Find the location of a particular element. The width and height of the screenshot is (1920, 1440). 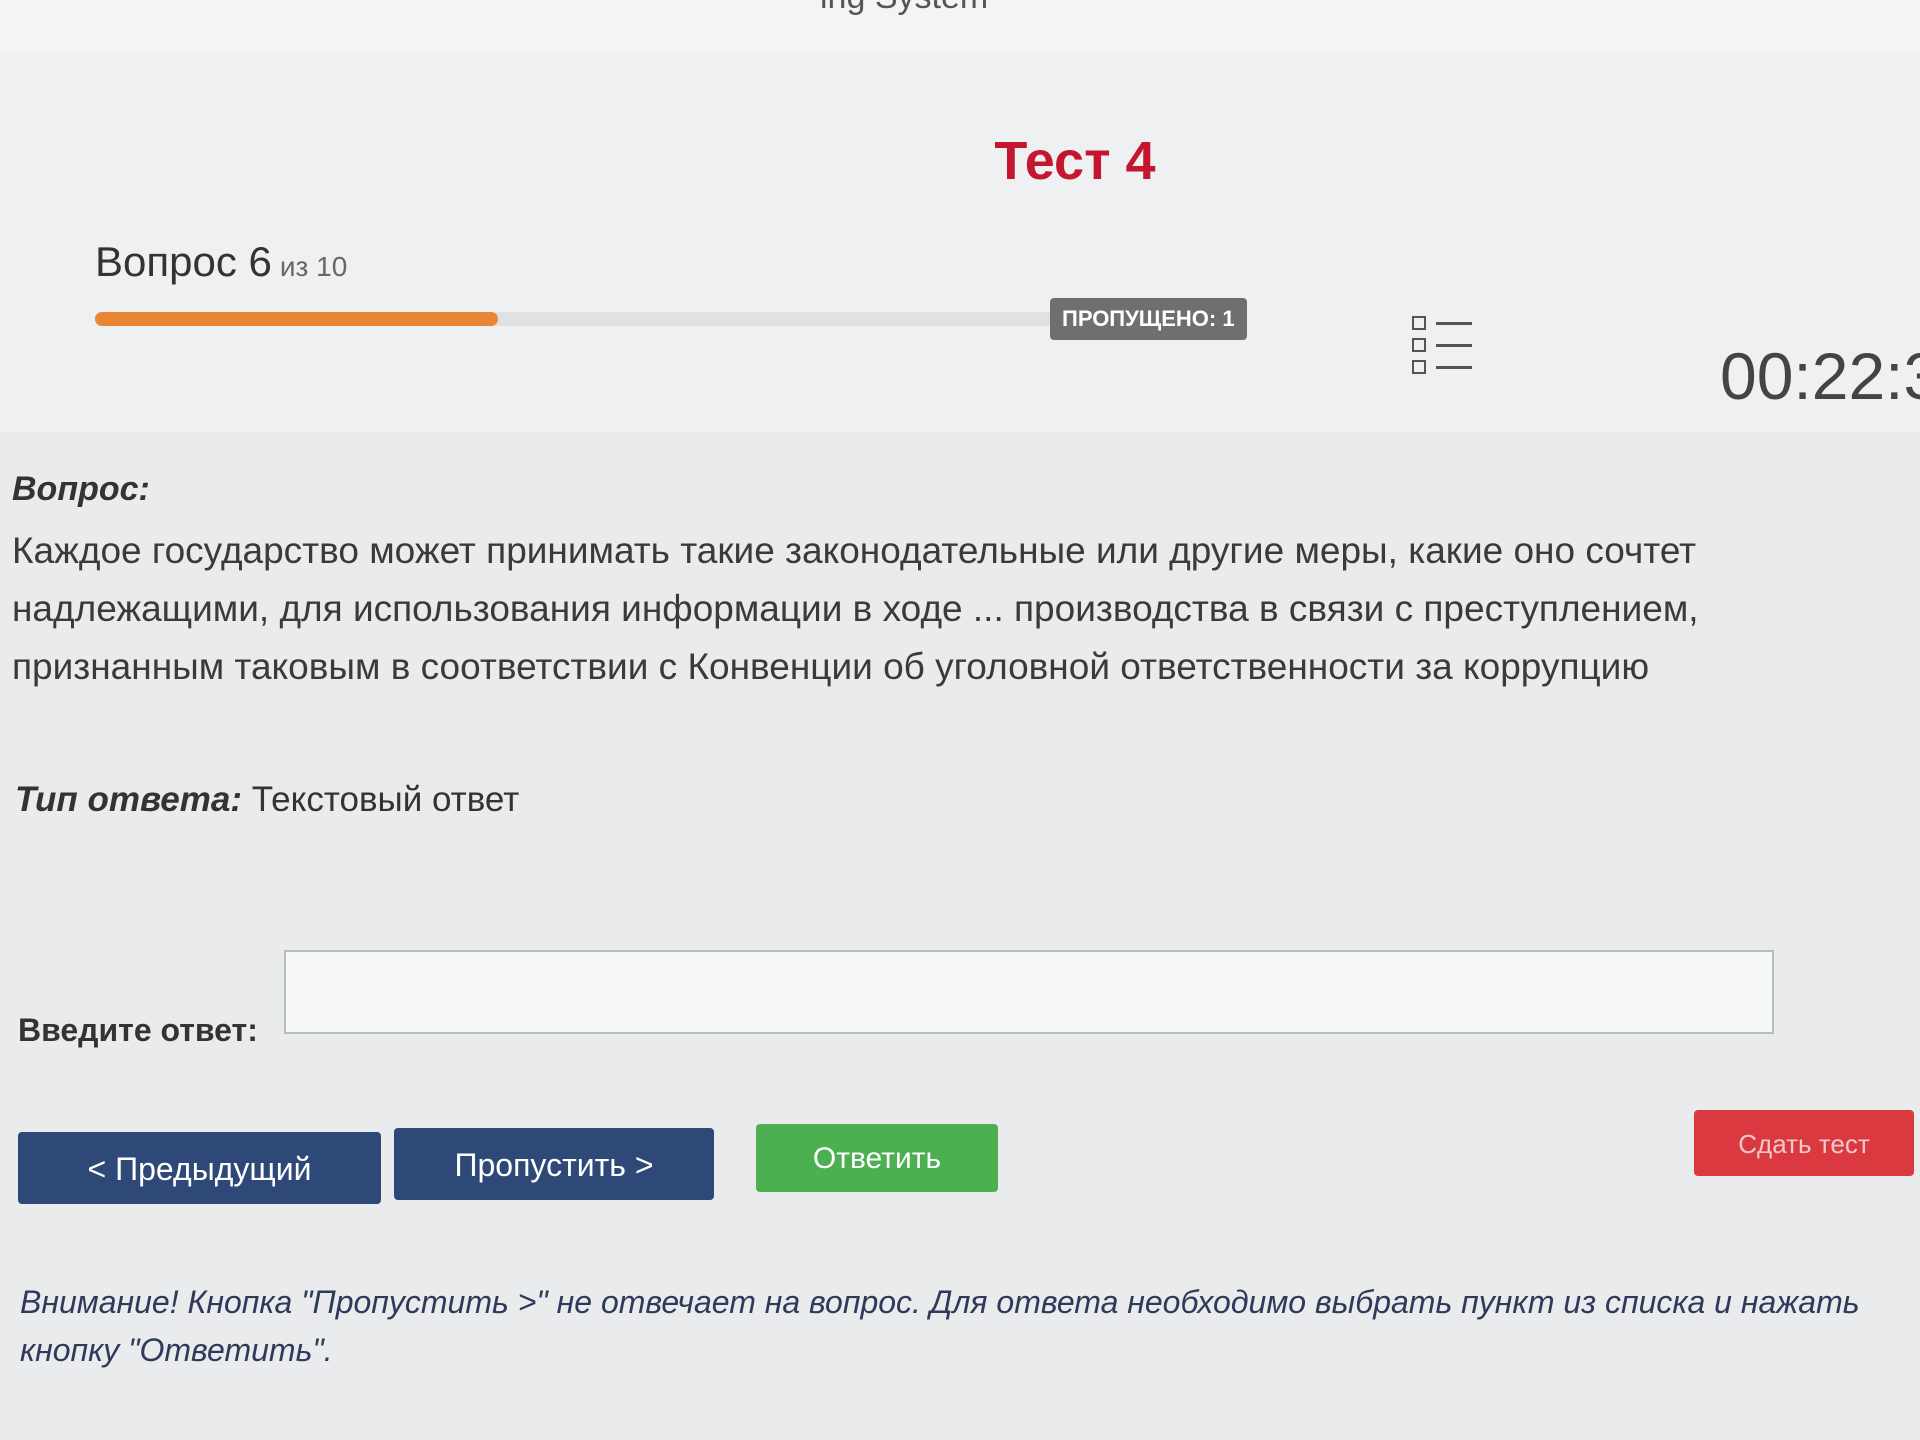

answer-type: Тип ответа: Текстовый ответ is located at coordinates (267, 800).